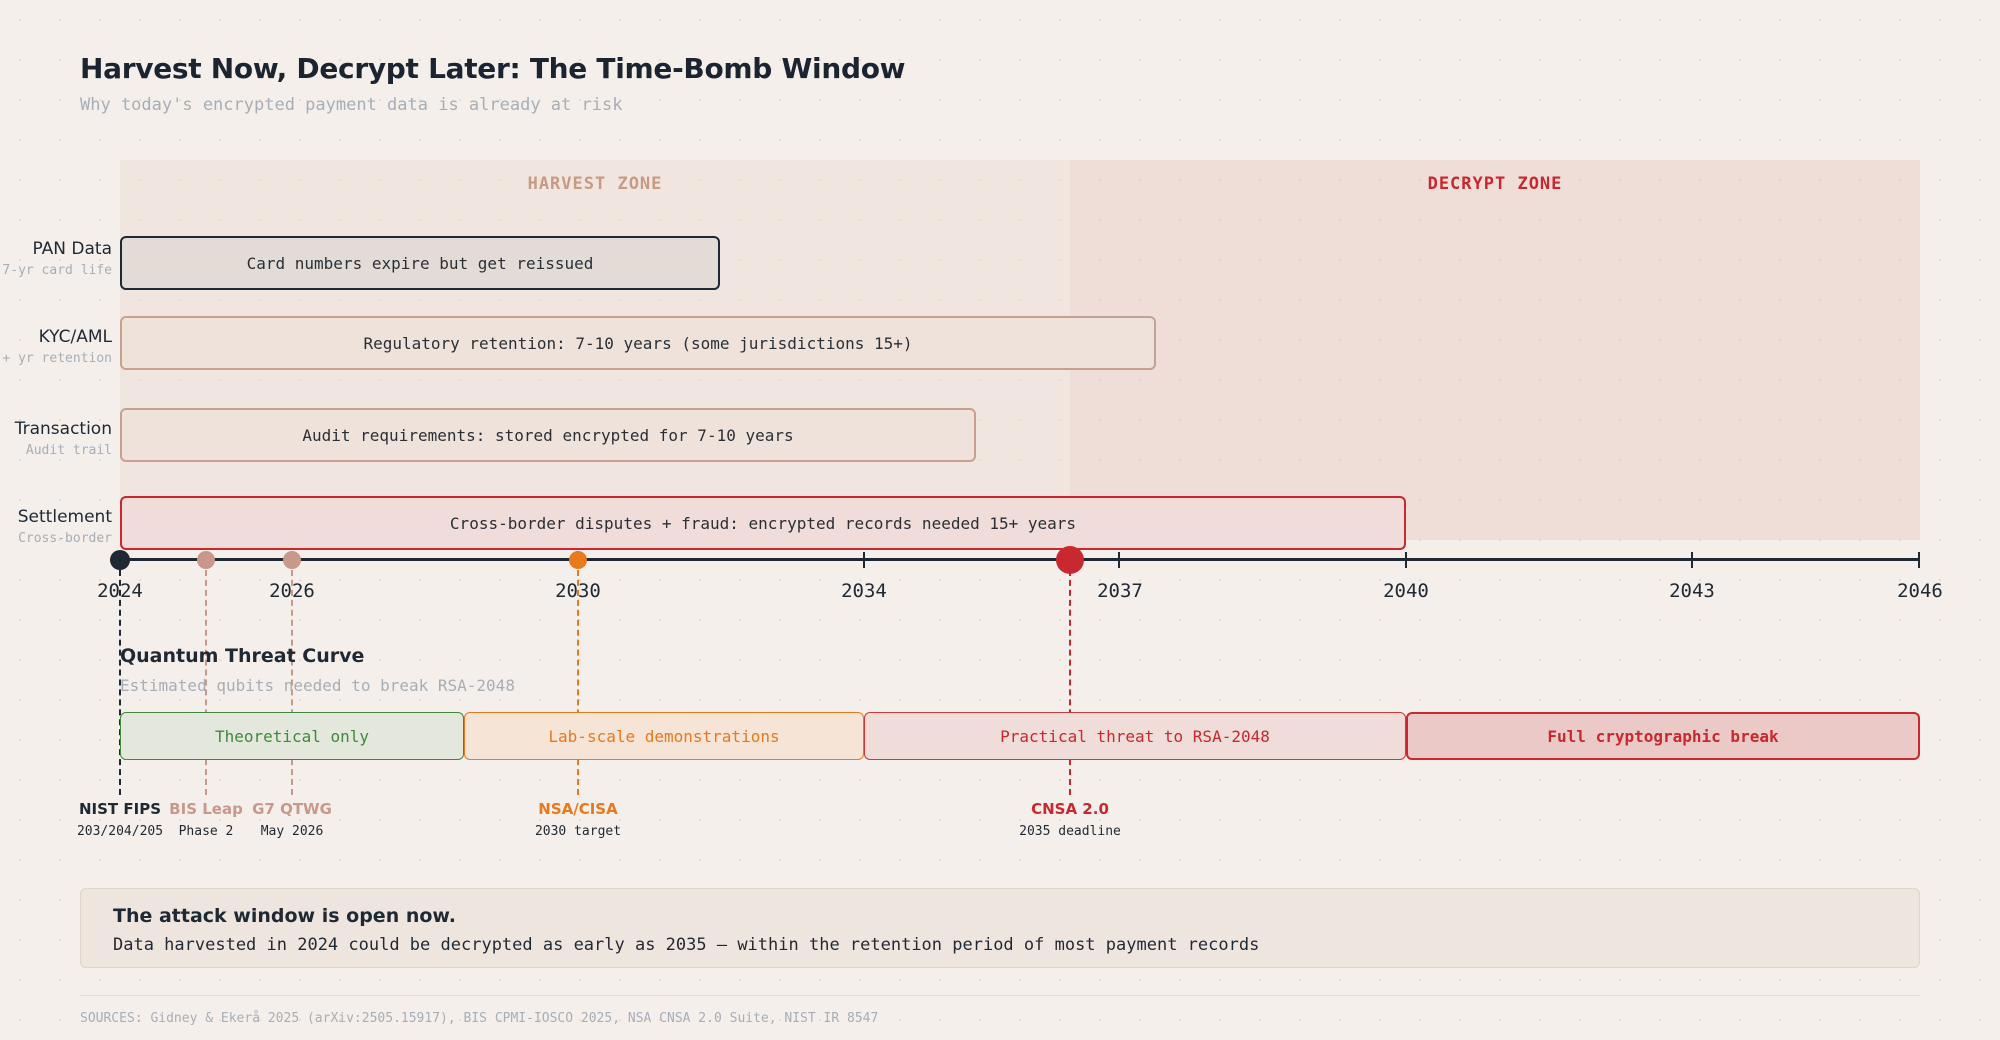 This screenshot has width=2000, height=1040. Describe the element at coordinates (420, 263) in the screenshot. I see `retention-bar-pan: Card numbers expire but get reissued` at that location.